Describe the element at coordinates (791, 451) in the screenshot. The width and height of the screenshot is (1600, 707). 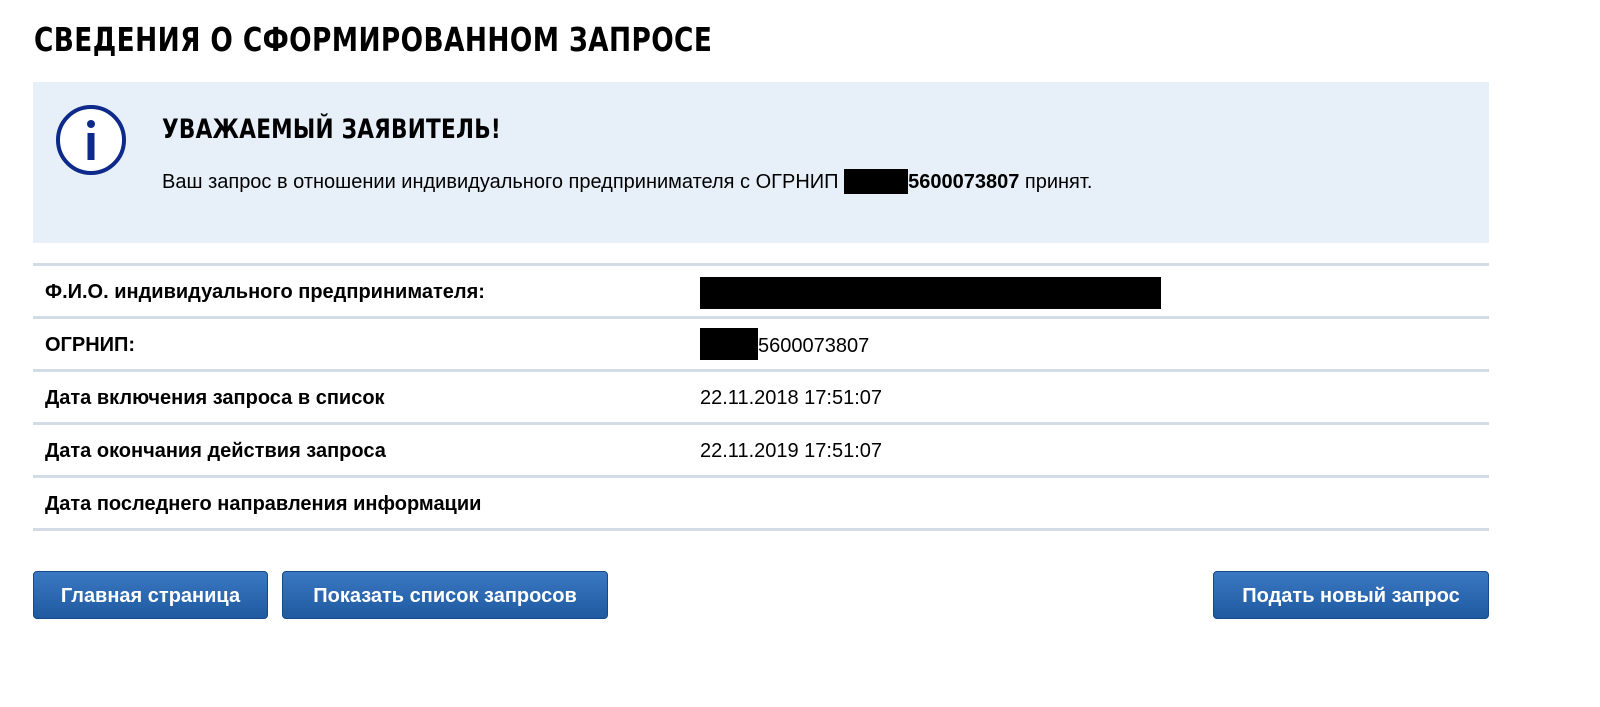
I see `row-value: 22.11.2019 17:51:07` at that location.